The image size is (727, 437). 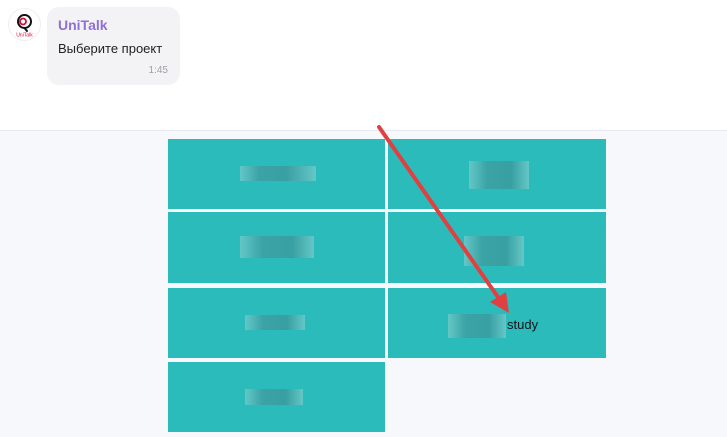 What do you see at coordinates (110, 48) in the screenshot?
I see `message-text: Выберите проект` at bounding box center [110, 48].